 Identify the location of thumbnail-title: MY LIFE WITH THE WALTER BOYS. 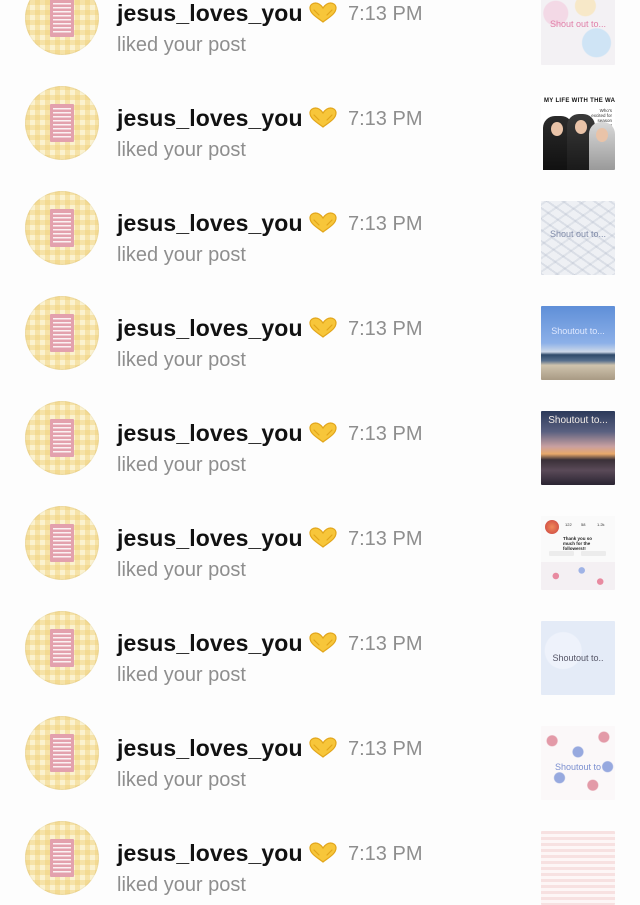
(579, 101).